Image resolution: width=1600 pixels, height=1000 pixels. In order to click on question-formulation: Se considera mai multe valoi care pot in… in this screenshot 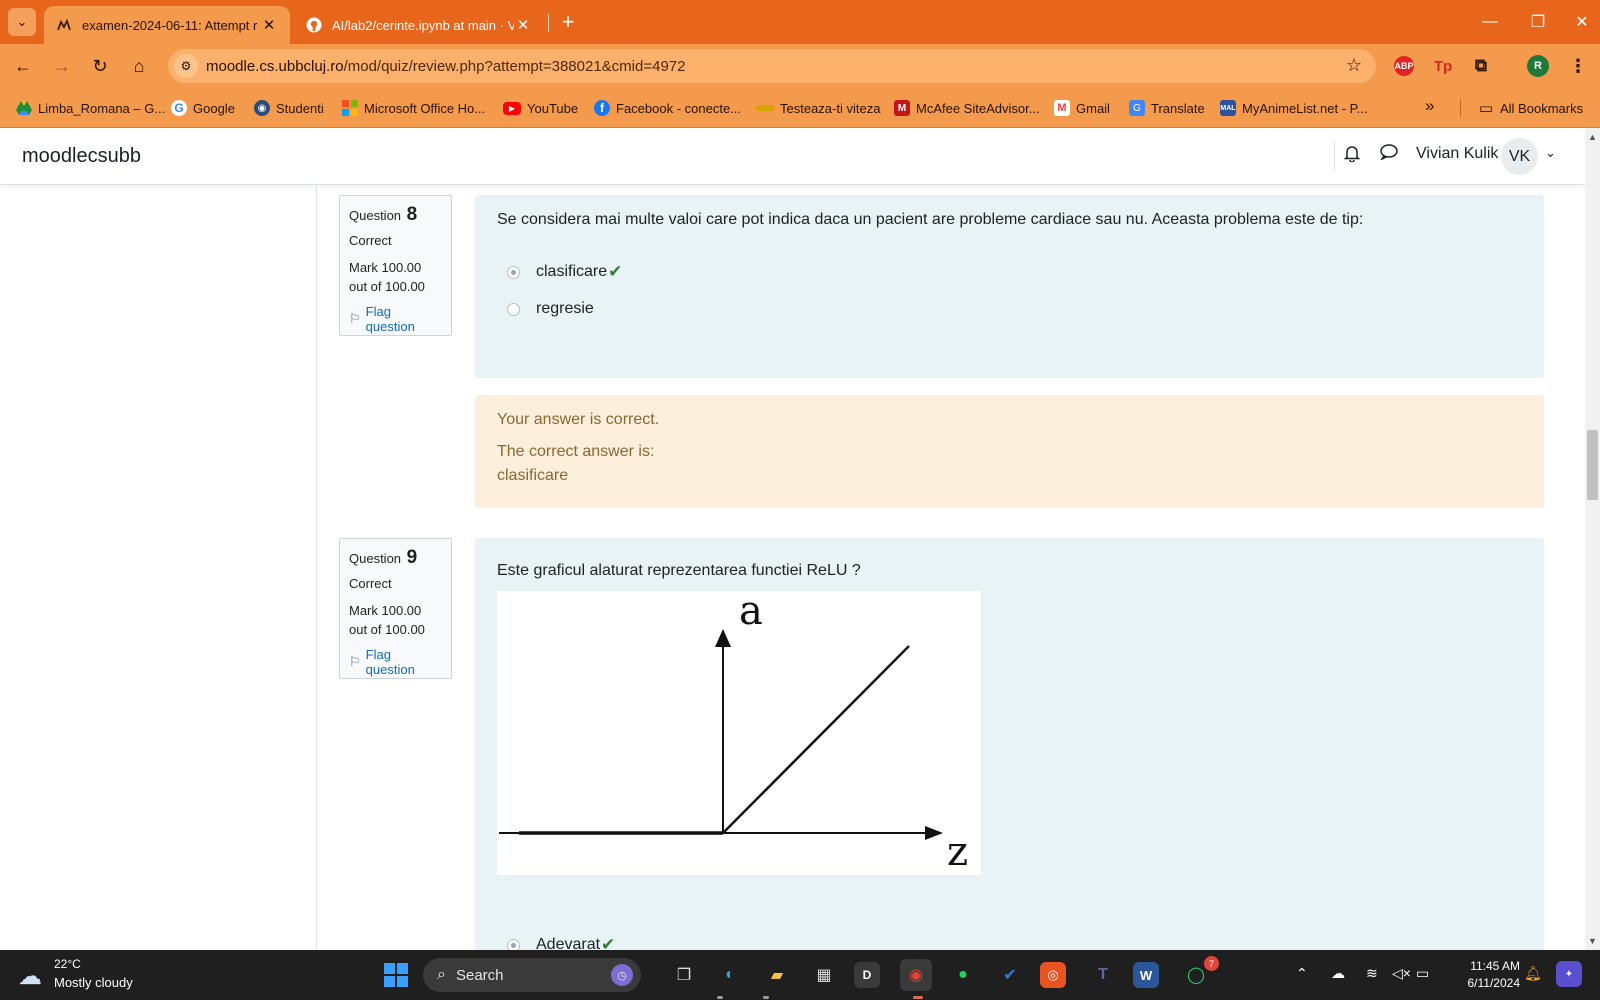, I will do `click(1009, 286)`.